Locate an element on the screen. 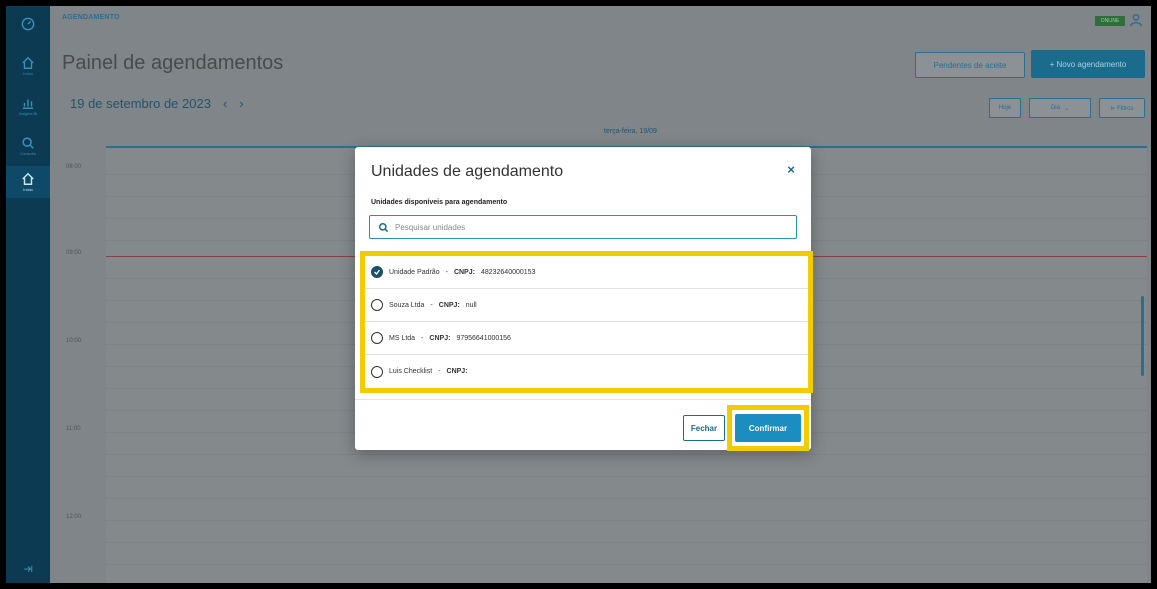  unit-name: Souza Ltda is located at coordinates (407, 305).